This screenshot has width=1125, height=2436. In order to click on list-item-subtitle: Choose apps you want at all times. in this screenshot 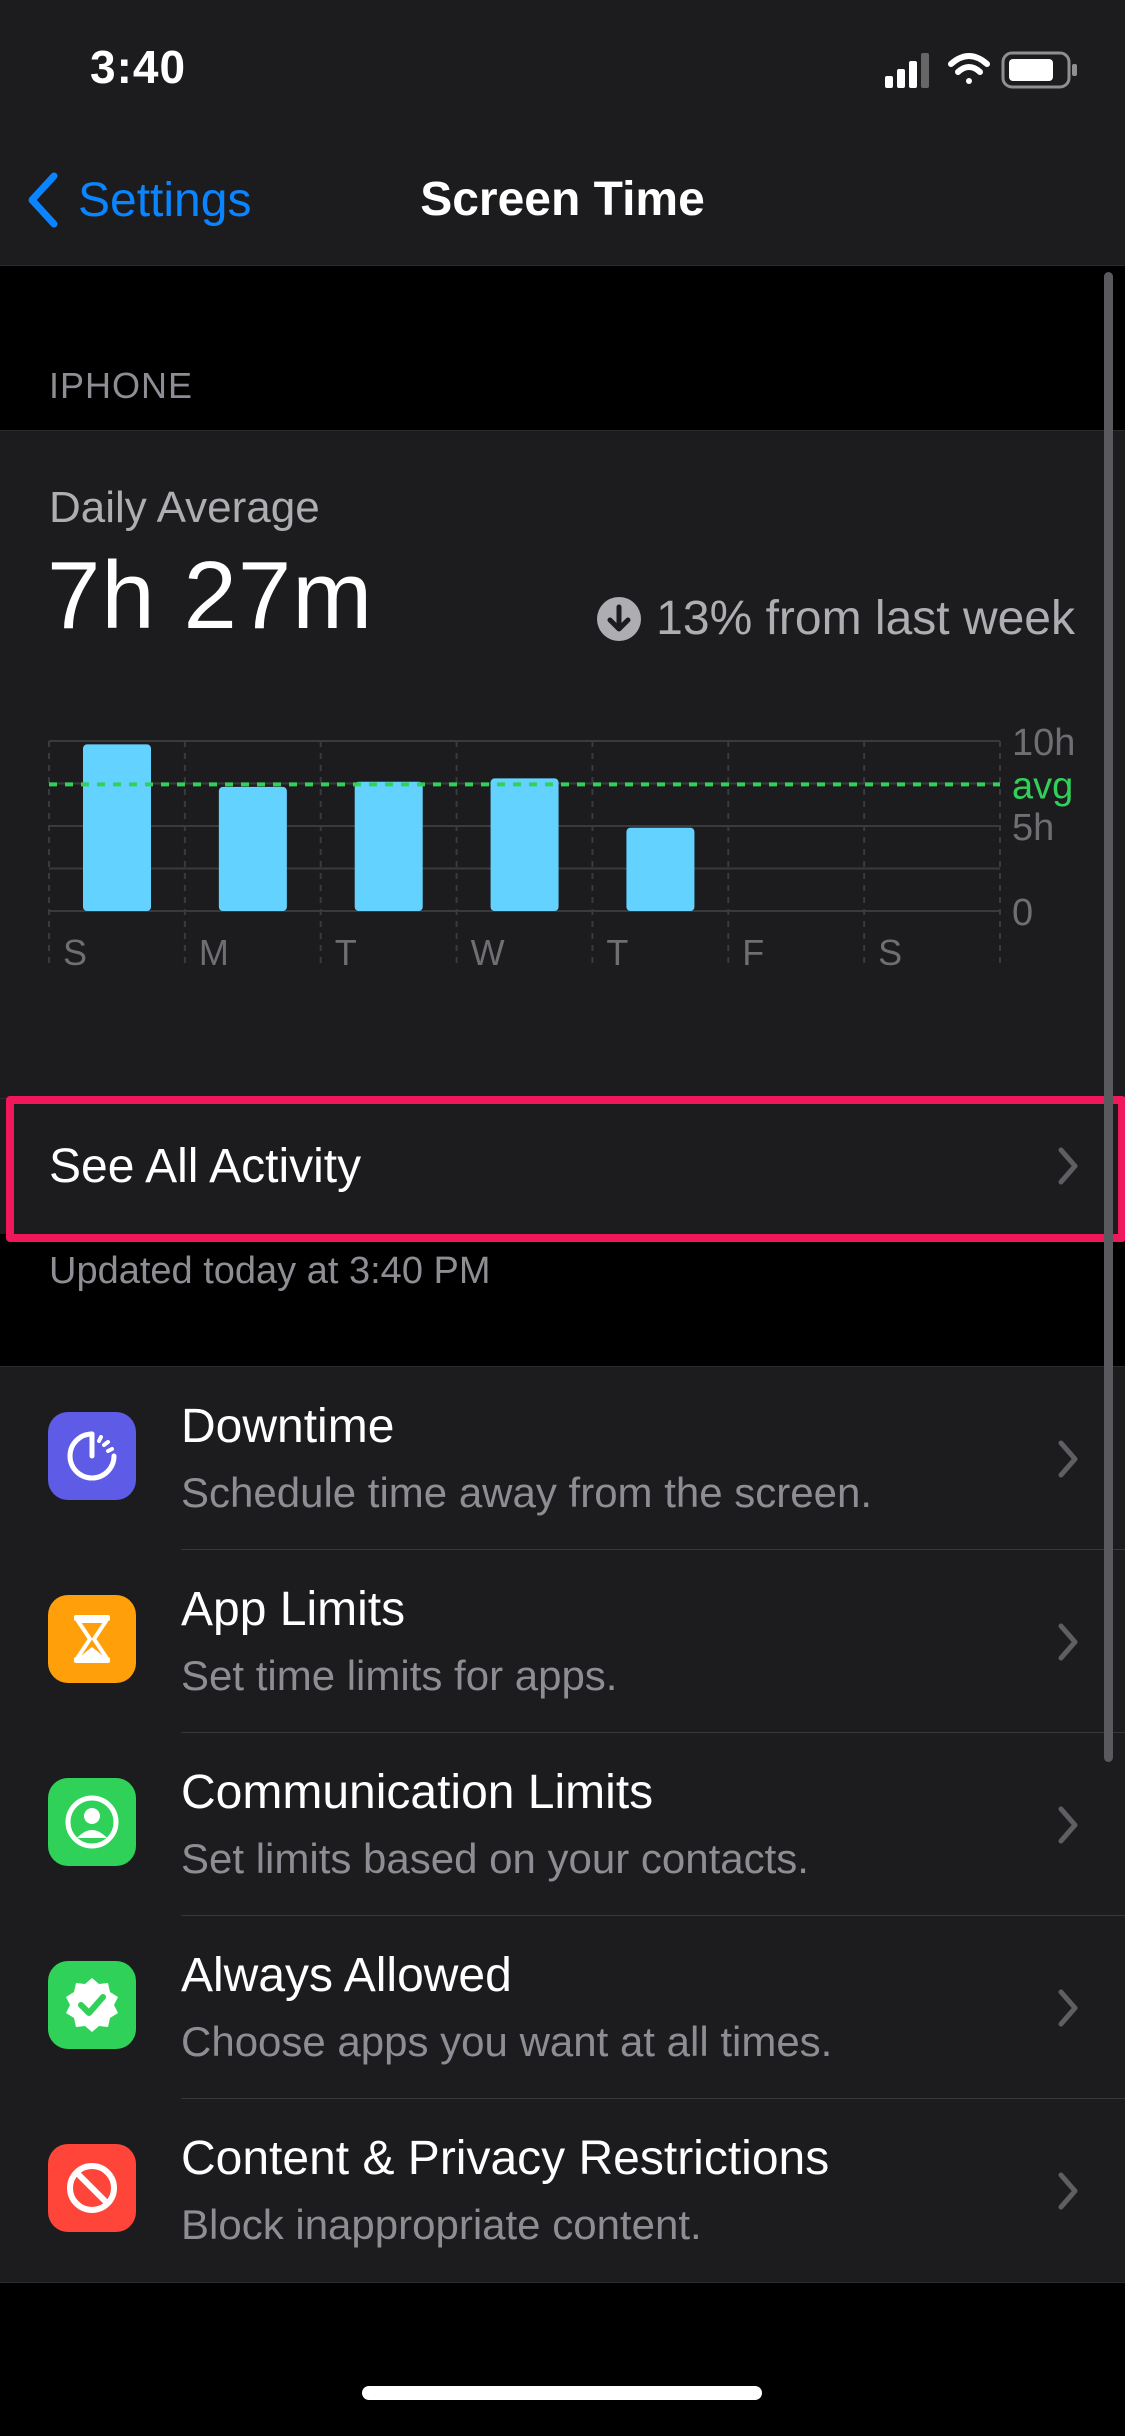, I will do `click(507, 2041)`.